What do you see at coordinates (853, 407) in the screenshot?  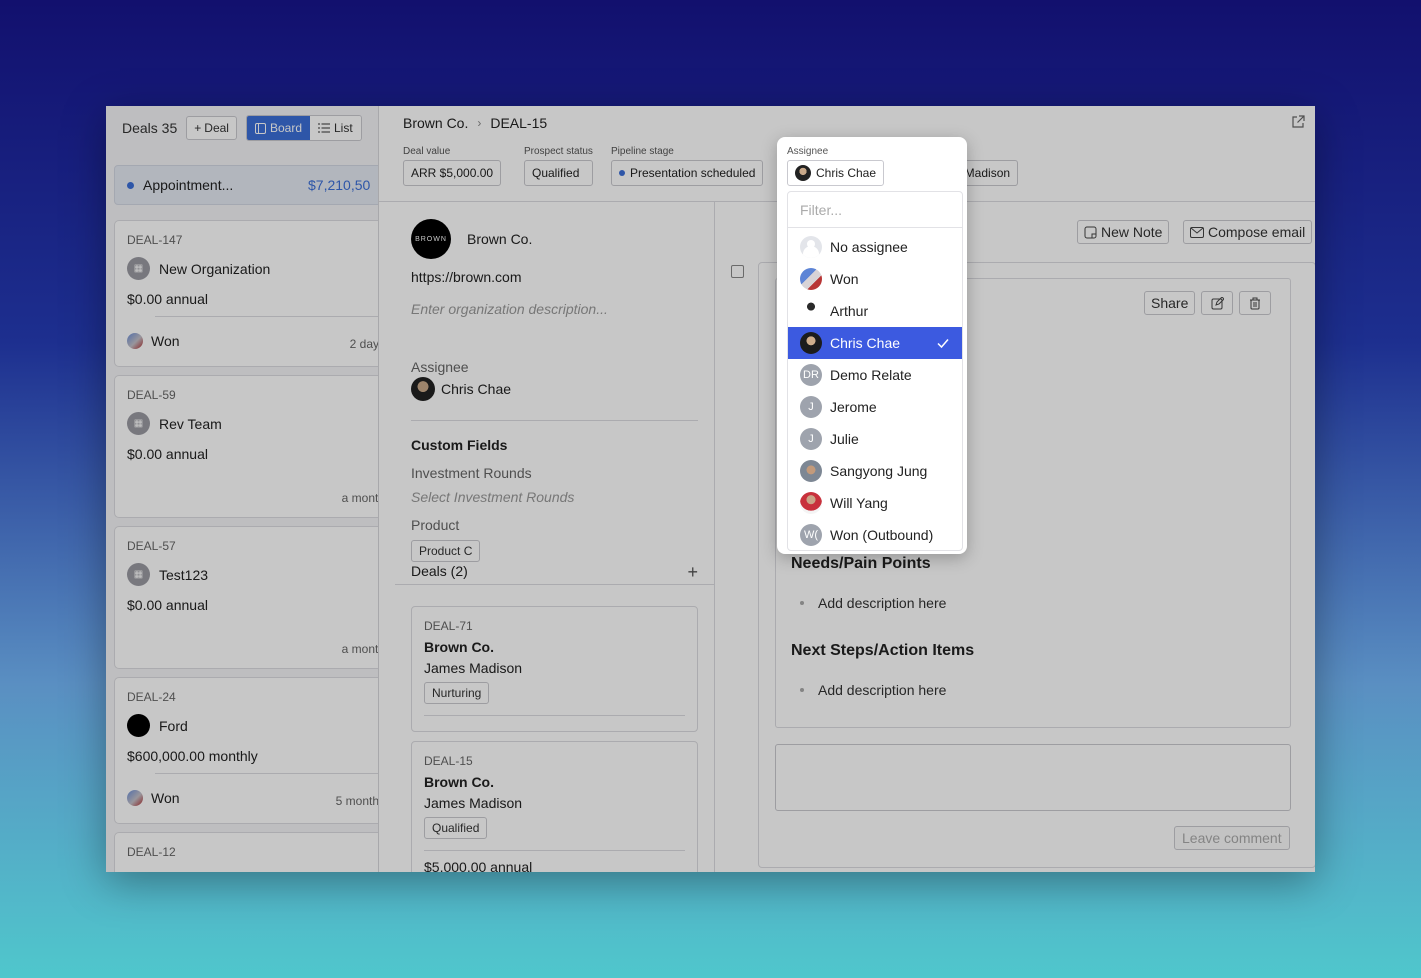 I see `assignee-option-label: Jerome` at bounding box center [853, 407].